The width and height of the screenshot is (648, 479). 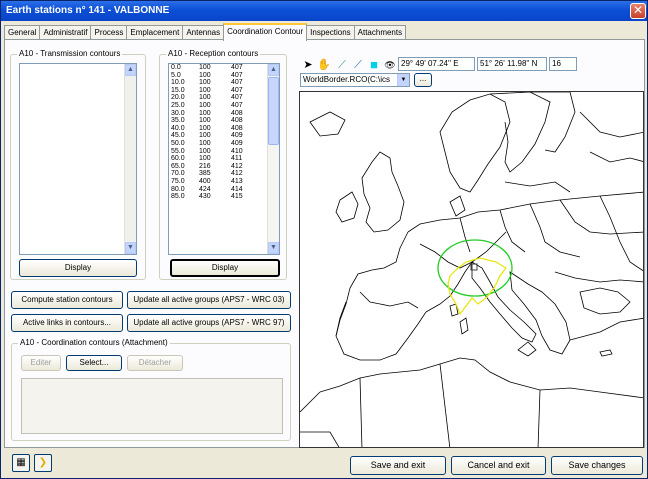 What do you see at coordinates (203, 32) in the screenshot?
I see `tab-antennas: Antennas` at bounding box center [203, 32].